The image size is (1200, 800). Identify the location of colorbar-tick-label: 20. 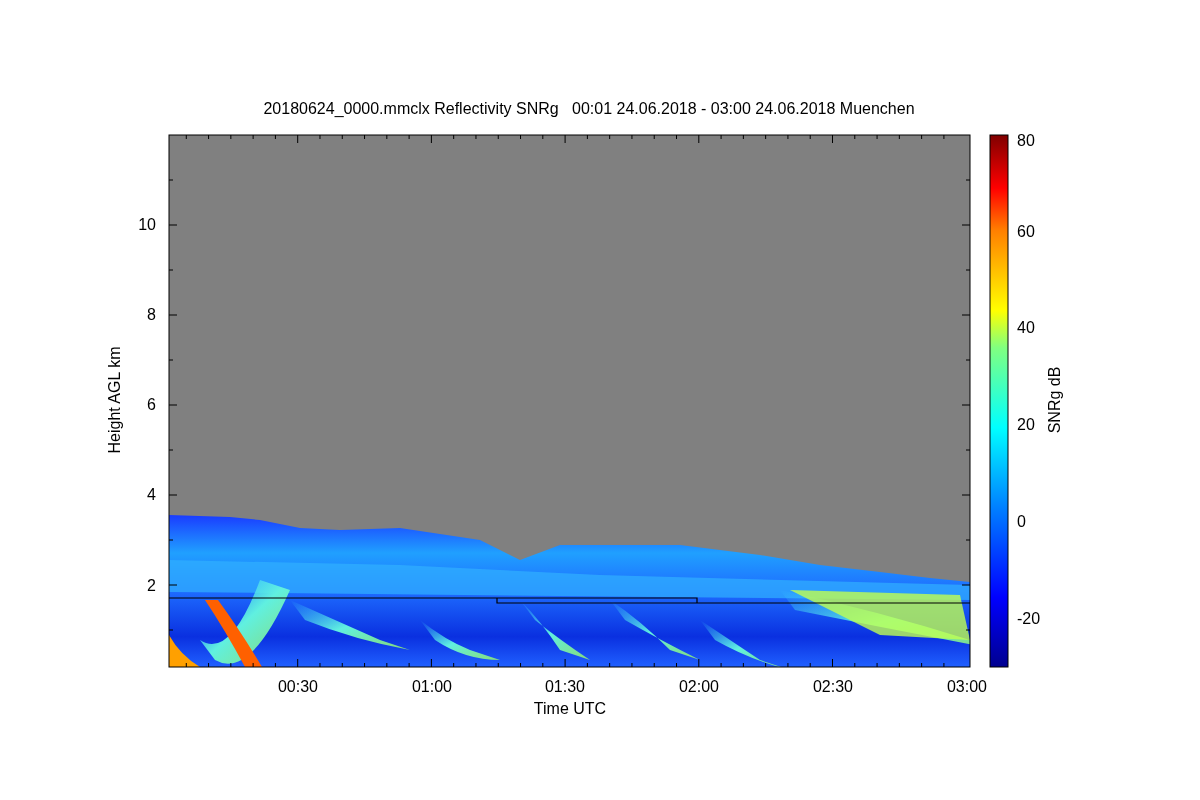
(1026, 424).